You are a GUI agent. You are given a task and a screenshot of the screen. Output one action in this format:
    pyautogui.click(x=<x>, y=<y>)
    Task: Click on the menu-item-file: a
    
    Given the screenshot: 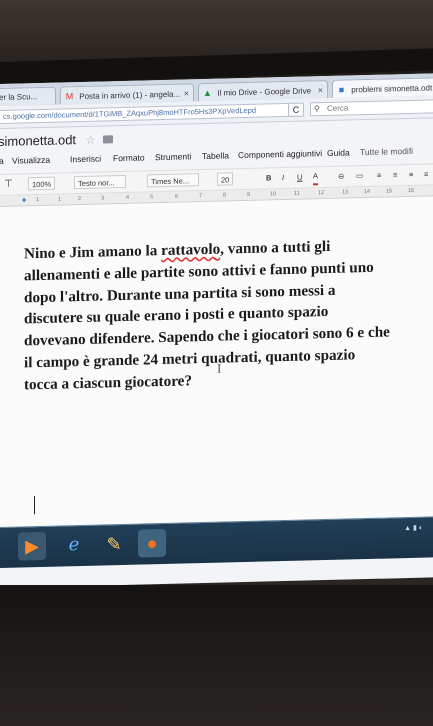 What is the action you would take?
    pyautogui.click(x=2, y=161)
    